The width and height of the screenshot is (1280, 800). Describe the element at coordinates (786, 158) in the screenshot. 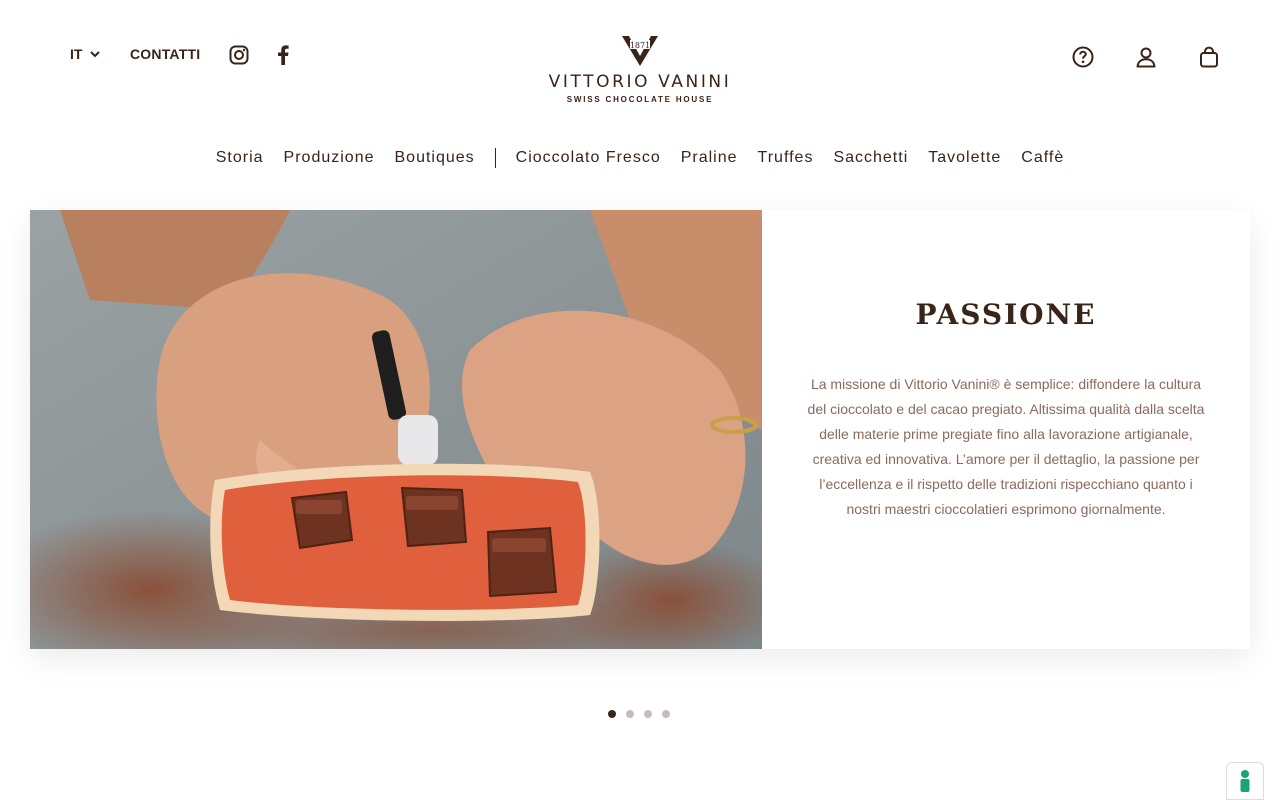

I see `nav-truffes: Truffes` at that location.